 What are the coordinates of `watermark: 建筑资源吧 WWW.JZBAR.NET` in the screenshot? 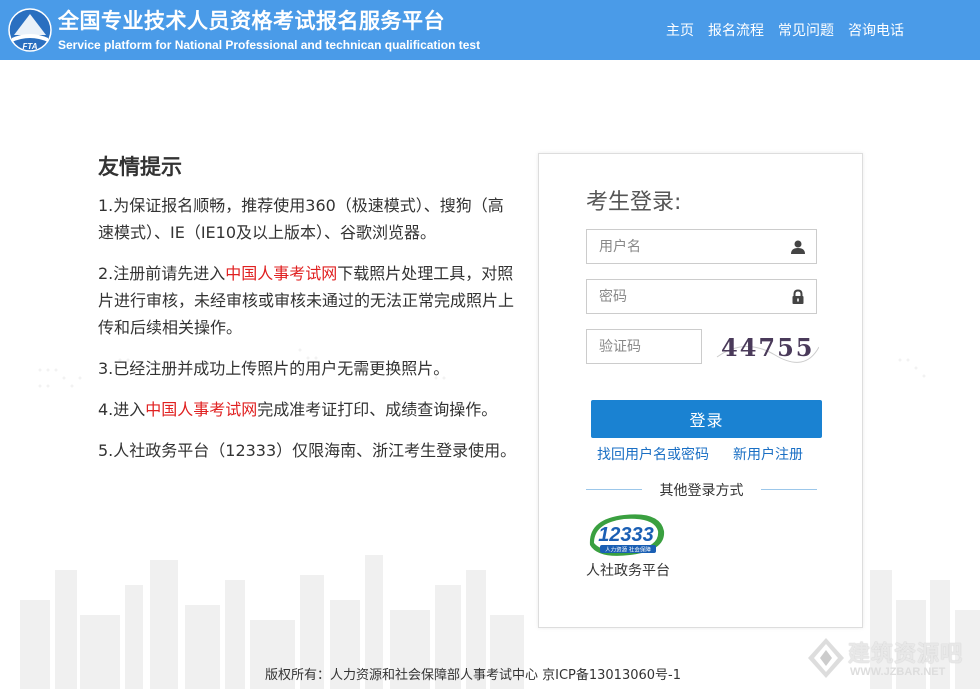 It's located at (891, 659).